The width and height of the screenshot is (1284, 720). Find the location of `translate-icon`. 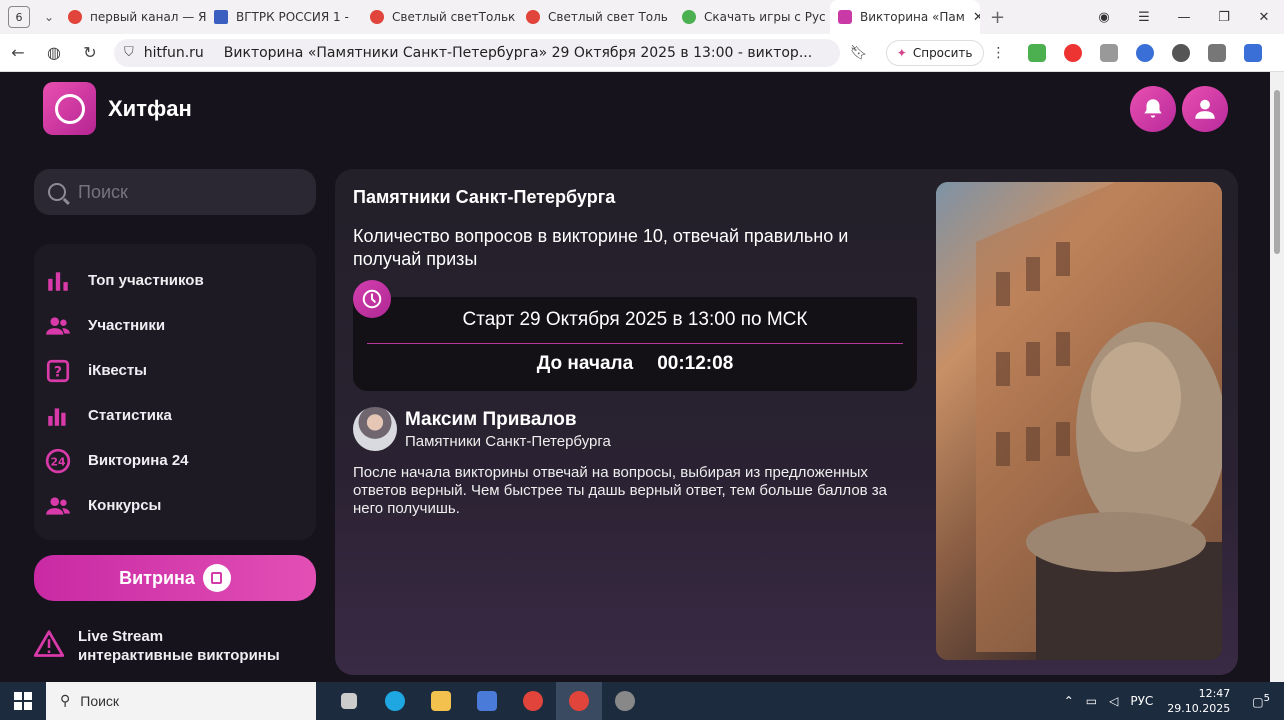

translate-icon is located at coordinates (1144, 52).